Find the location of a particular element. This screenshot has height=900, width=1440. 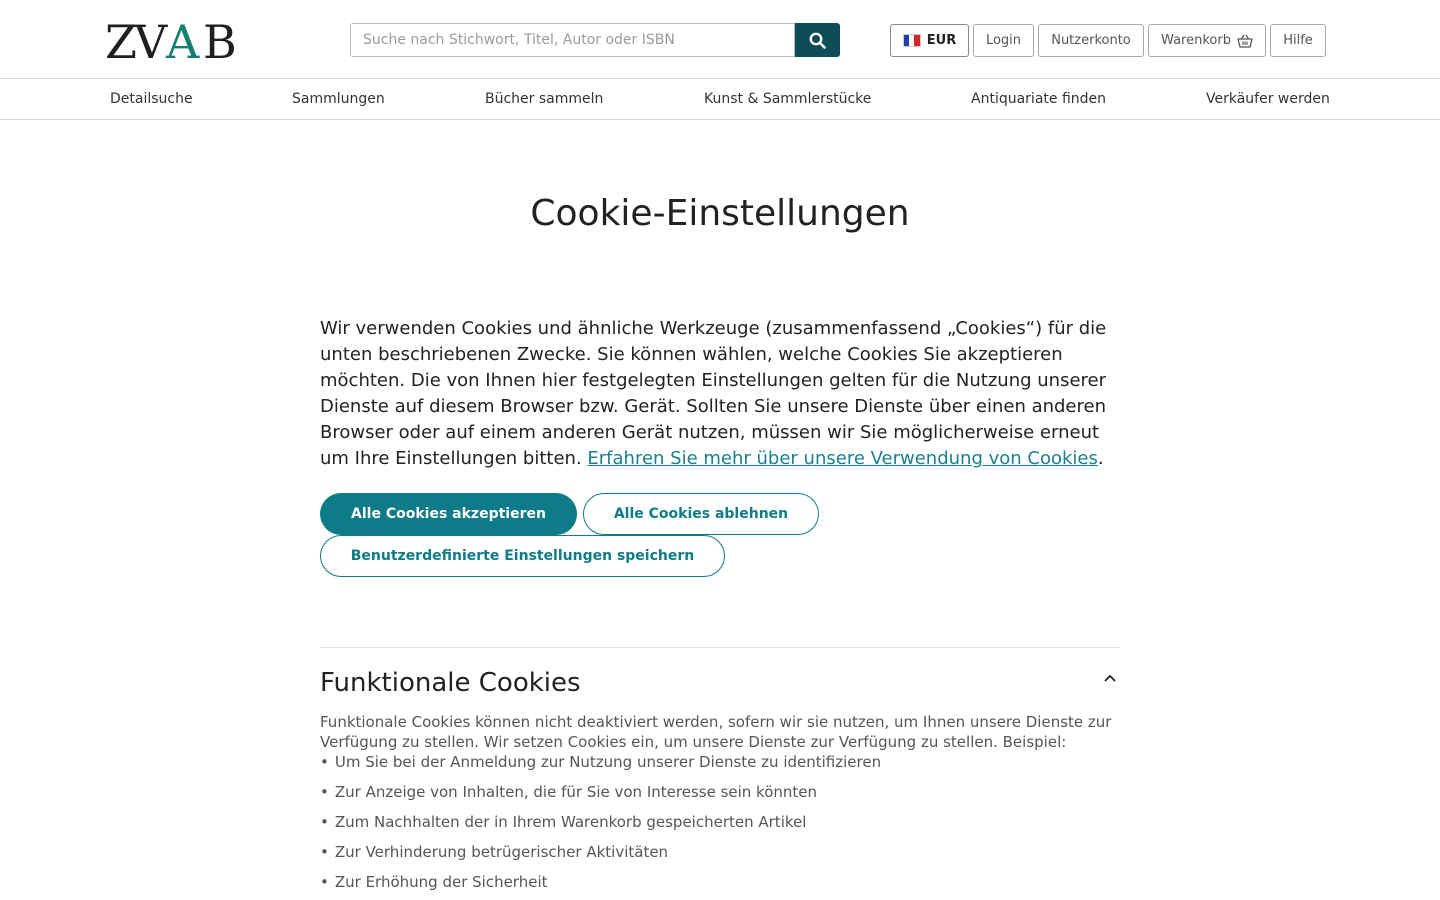

france-flag-icon is located at coordinates (911, 40).